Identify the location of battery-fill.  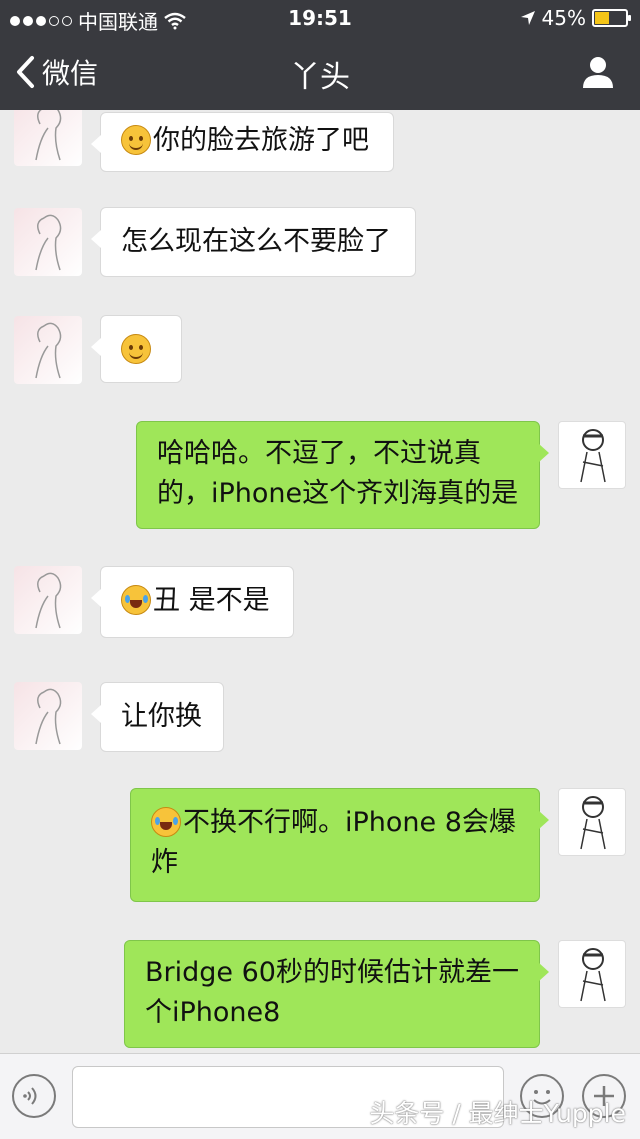
(602, 18).